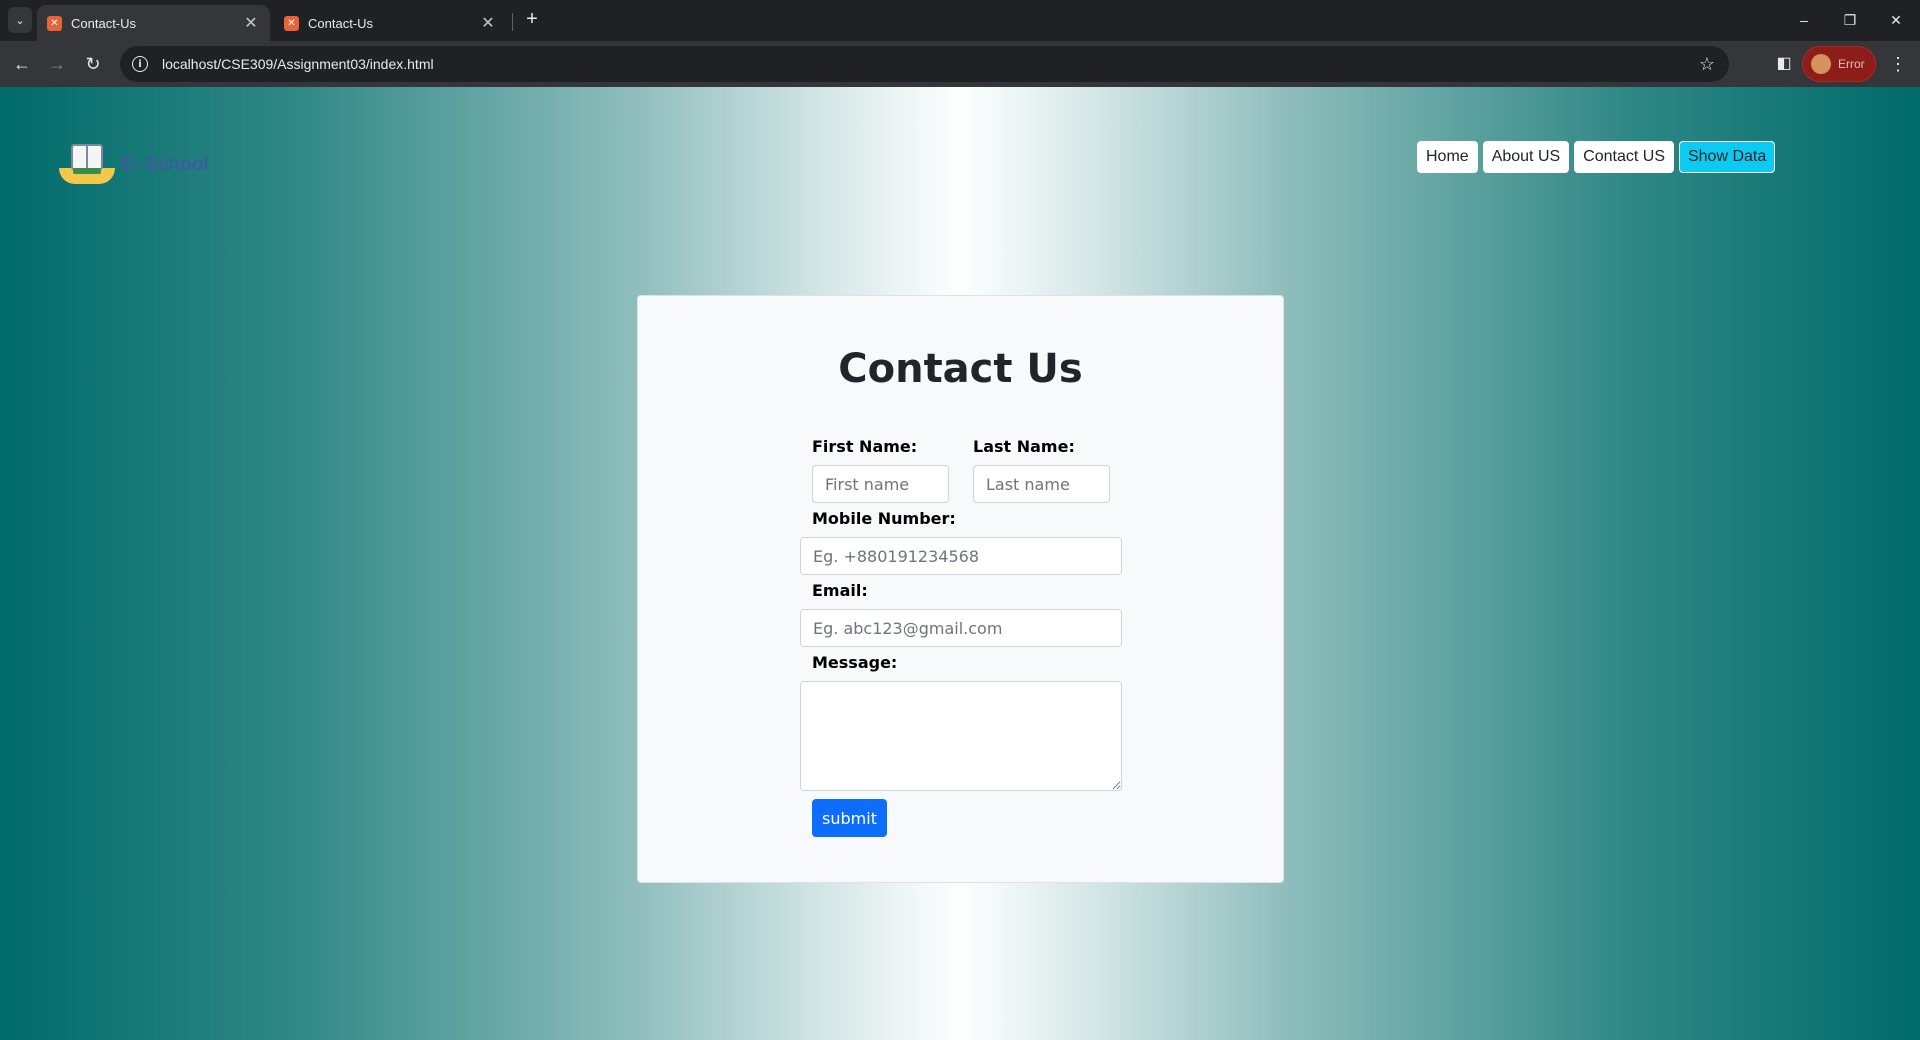 The height and width of the screenshot is (1040, 1920). Describe the element at coordinates (849, 818) in the screenshot. I see `submit-button: submit` at that location.